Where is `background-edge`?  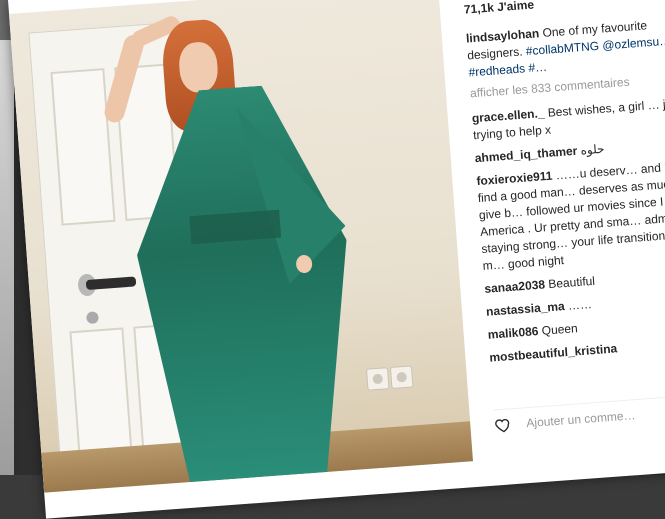
background-edge is located at coordinates (7, 257).